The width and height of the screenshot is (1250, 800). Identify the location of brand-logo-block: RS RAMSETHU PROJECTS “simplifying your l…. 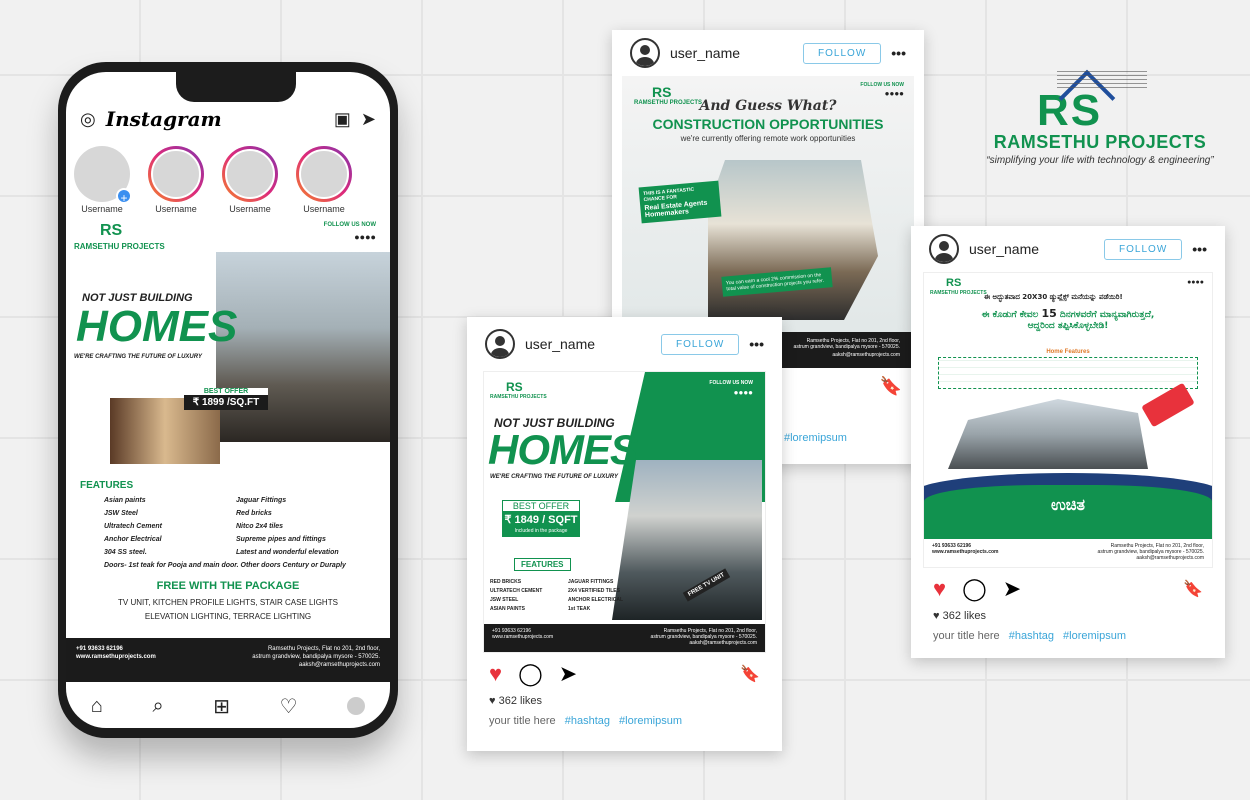
(1100, 117).